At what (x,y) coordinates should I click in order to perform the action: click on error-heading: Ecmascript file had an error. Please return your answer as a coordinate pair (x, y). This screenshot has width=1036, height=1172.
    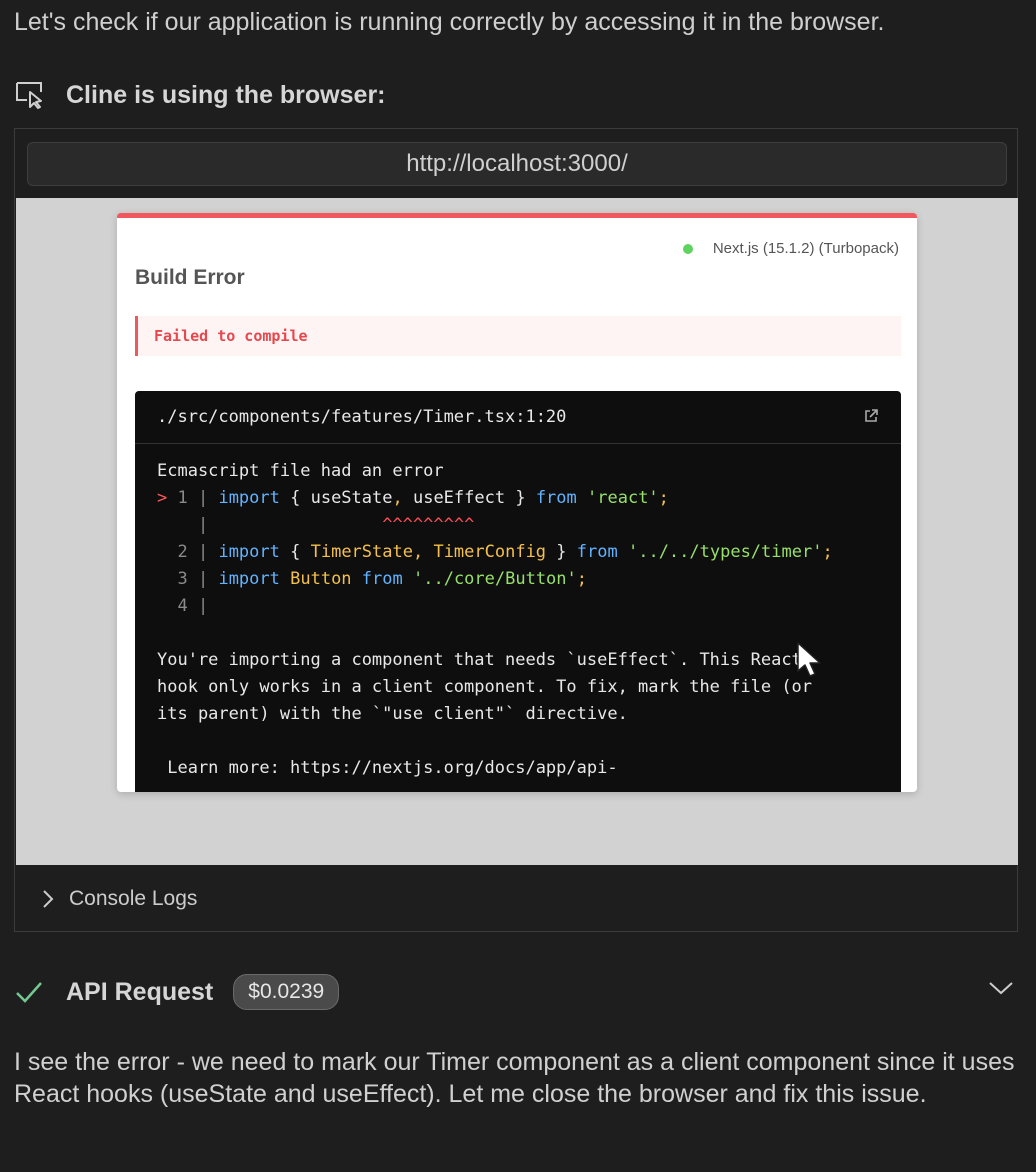
    Looking at the image, I should click on (300, 471).